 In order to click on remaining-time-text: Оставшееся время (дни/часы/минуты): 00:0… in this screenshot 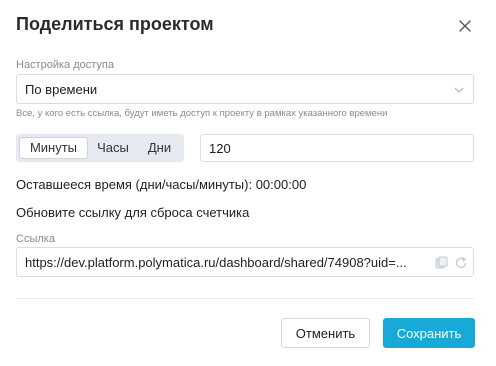, I will do `click(161, 184)`.